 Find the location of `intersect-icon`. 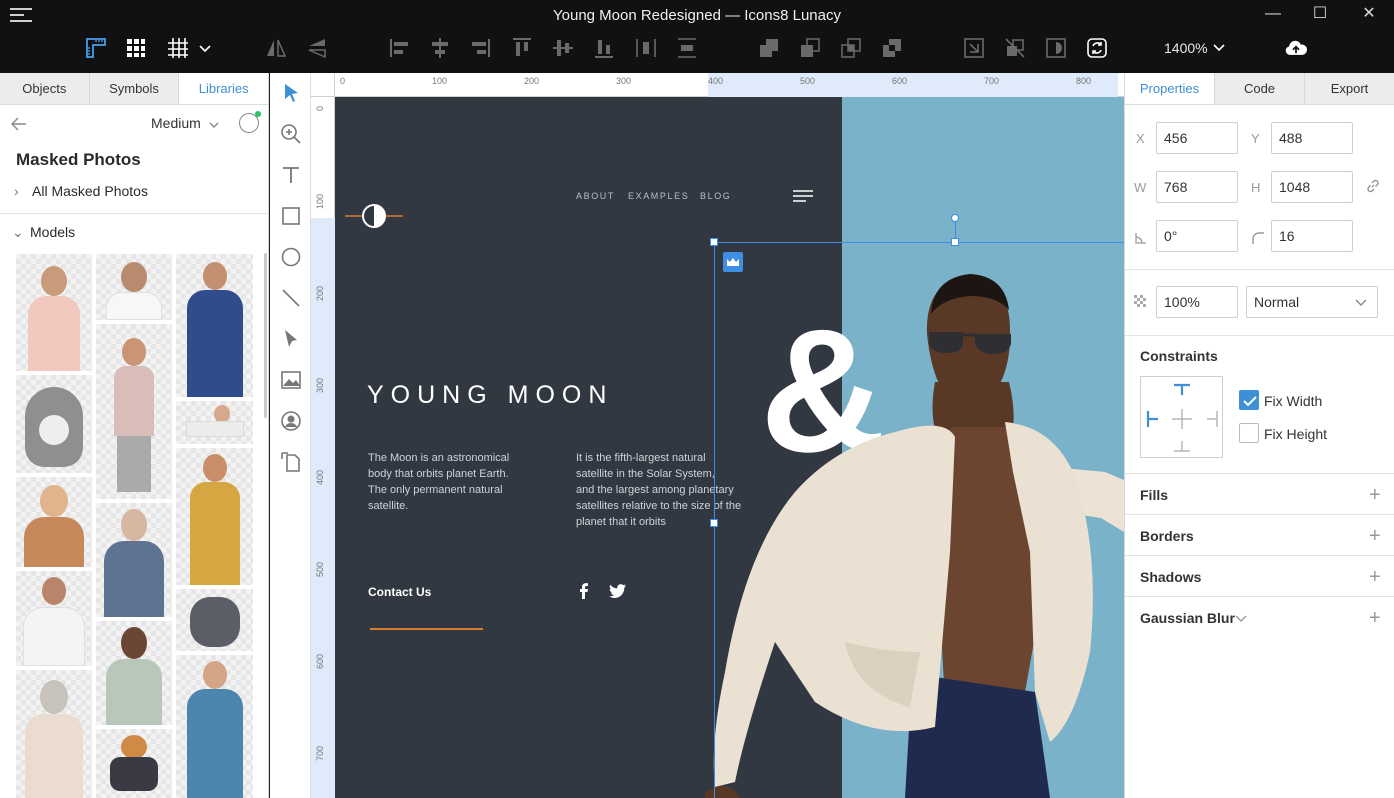

intersect-icon is located at coordinates (851, 48).